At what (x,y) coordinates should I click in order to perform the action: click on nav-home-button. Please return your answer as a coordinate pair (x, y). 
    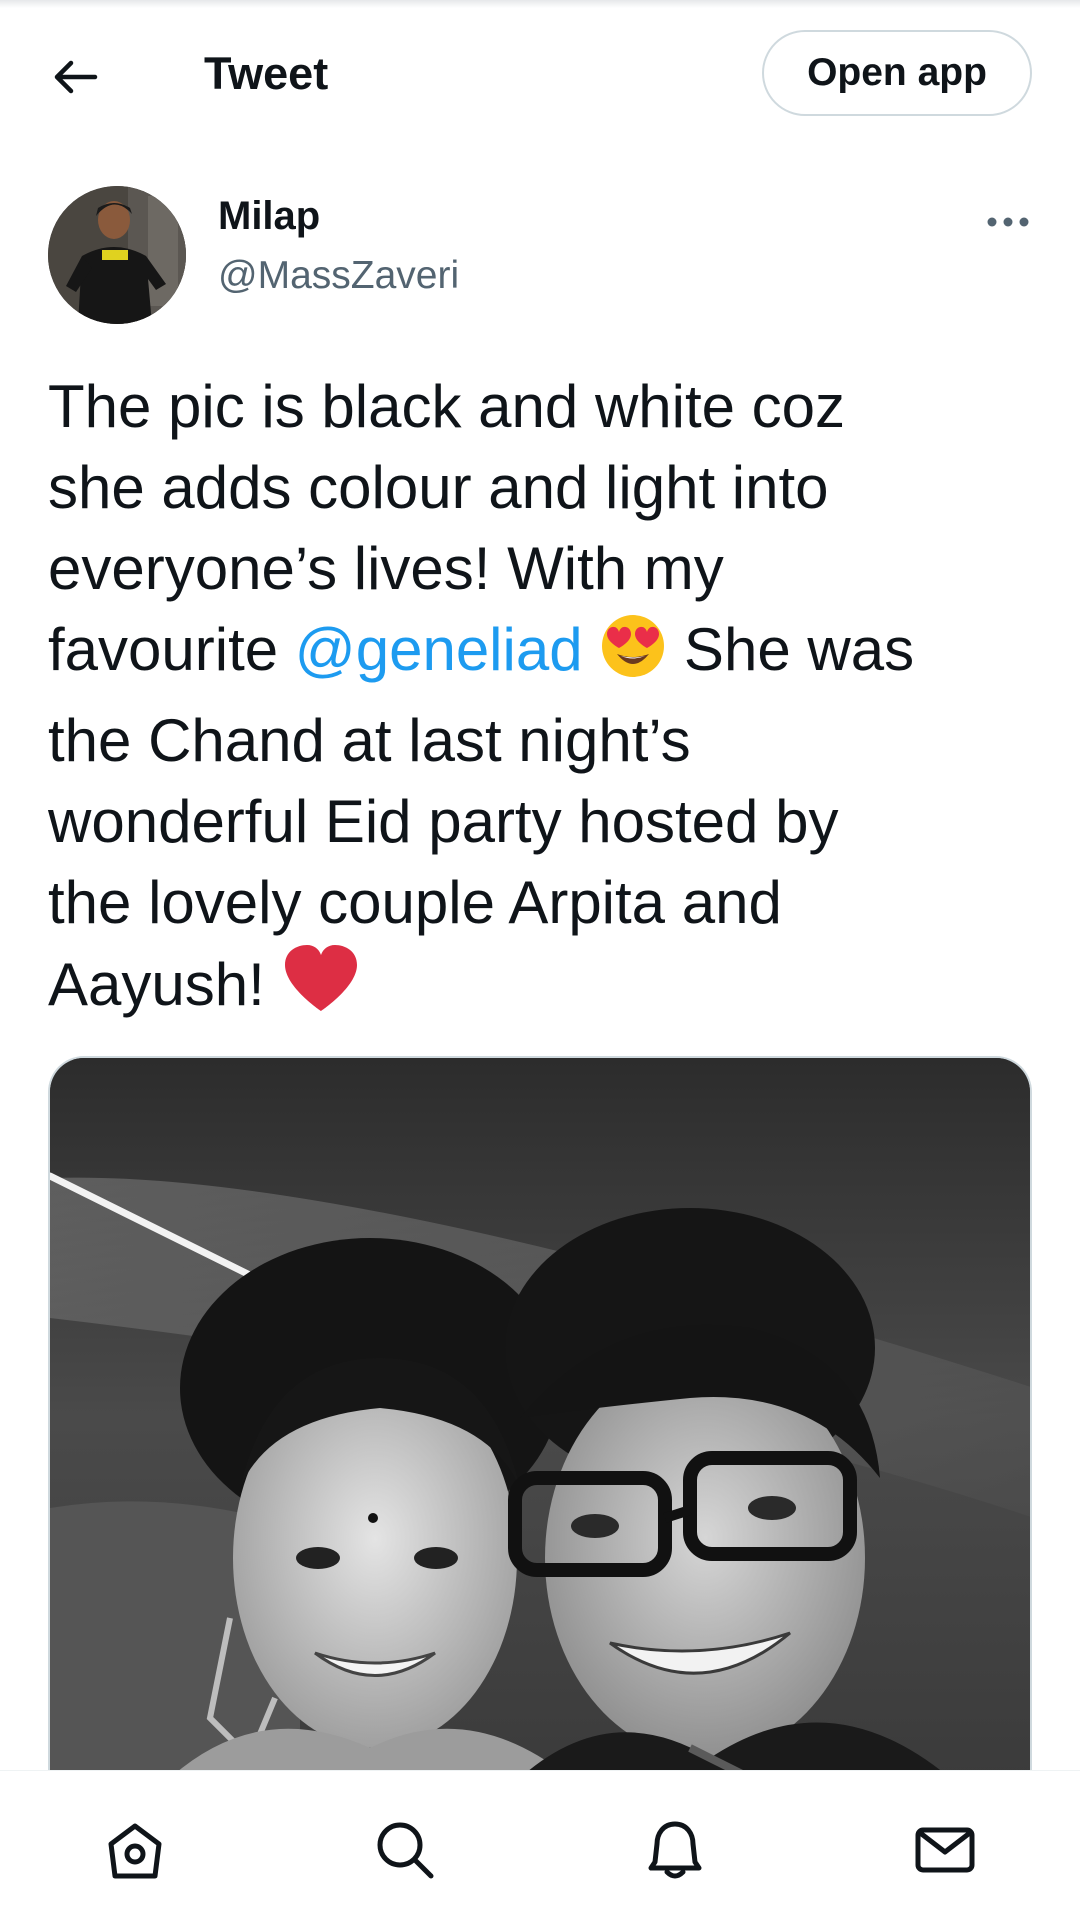
    Looking at the image, I should click on (135, 1850).